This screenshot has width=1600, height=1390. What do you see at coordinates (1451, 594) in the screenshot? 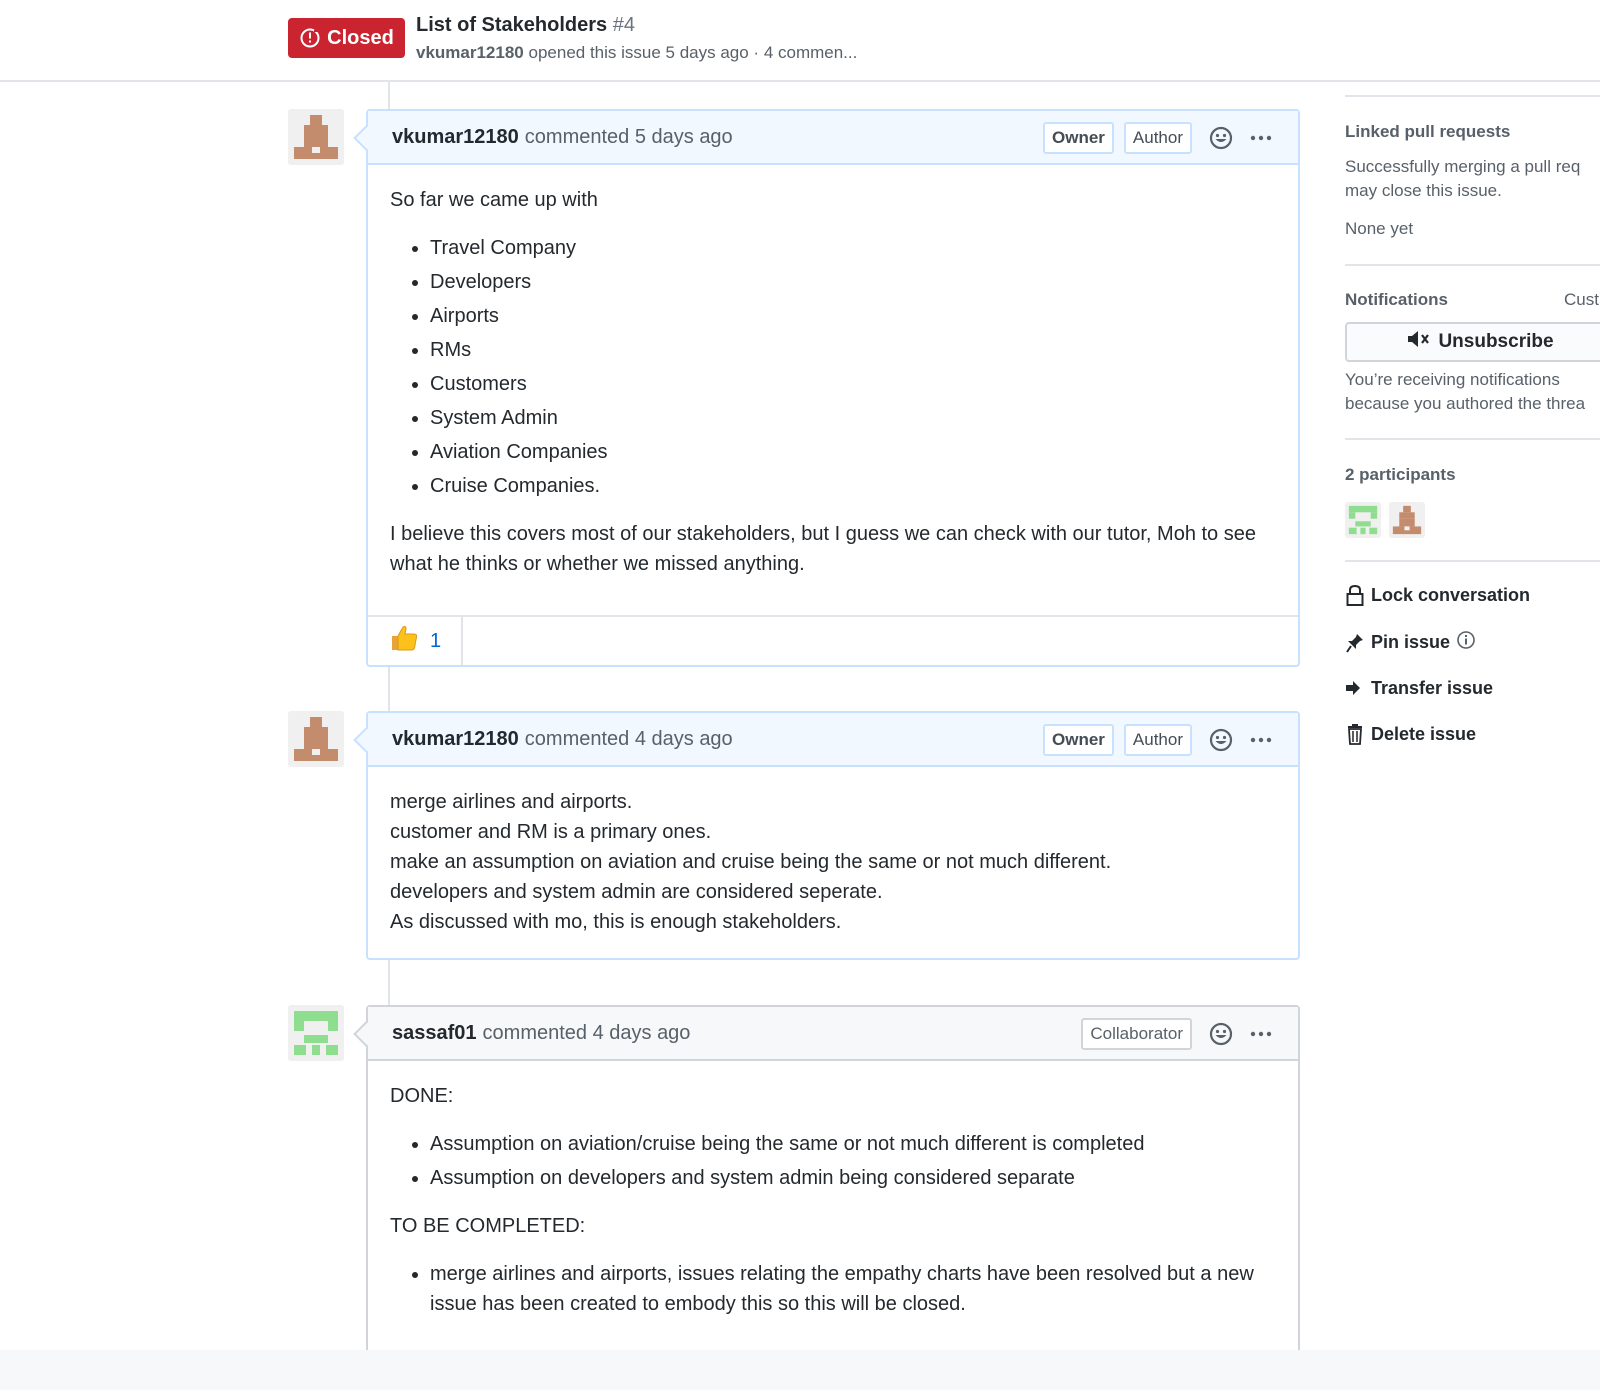
I see `lock-conversation-label: Lock conversation` at bounding box center [1451, 594].